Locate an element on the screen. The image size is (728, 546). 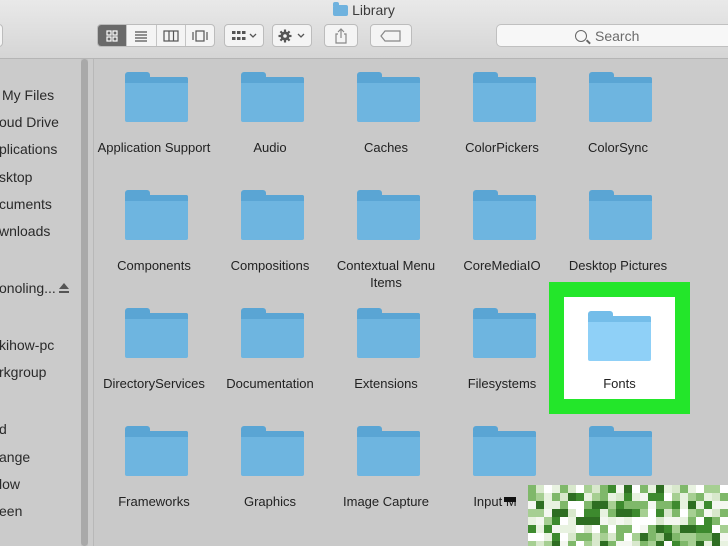
sidebar-item-downloads: wnloads is located at coordinates (25, 231).